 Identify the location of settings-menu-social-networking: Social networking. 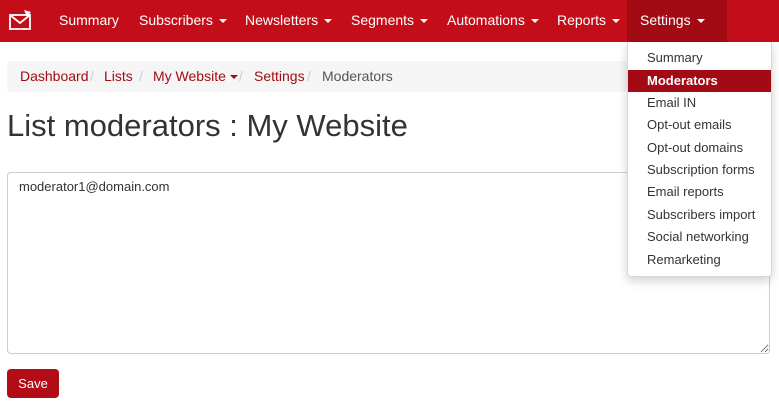
(699, 237).